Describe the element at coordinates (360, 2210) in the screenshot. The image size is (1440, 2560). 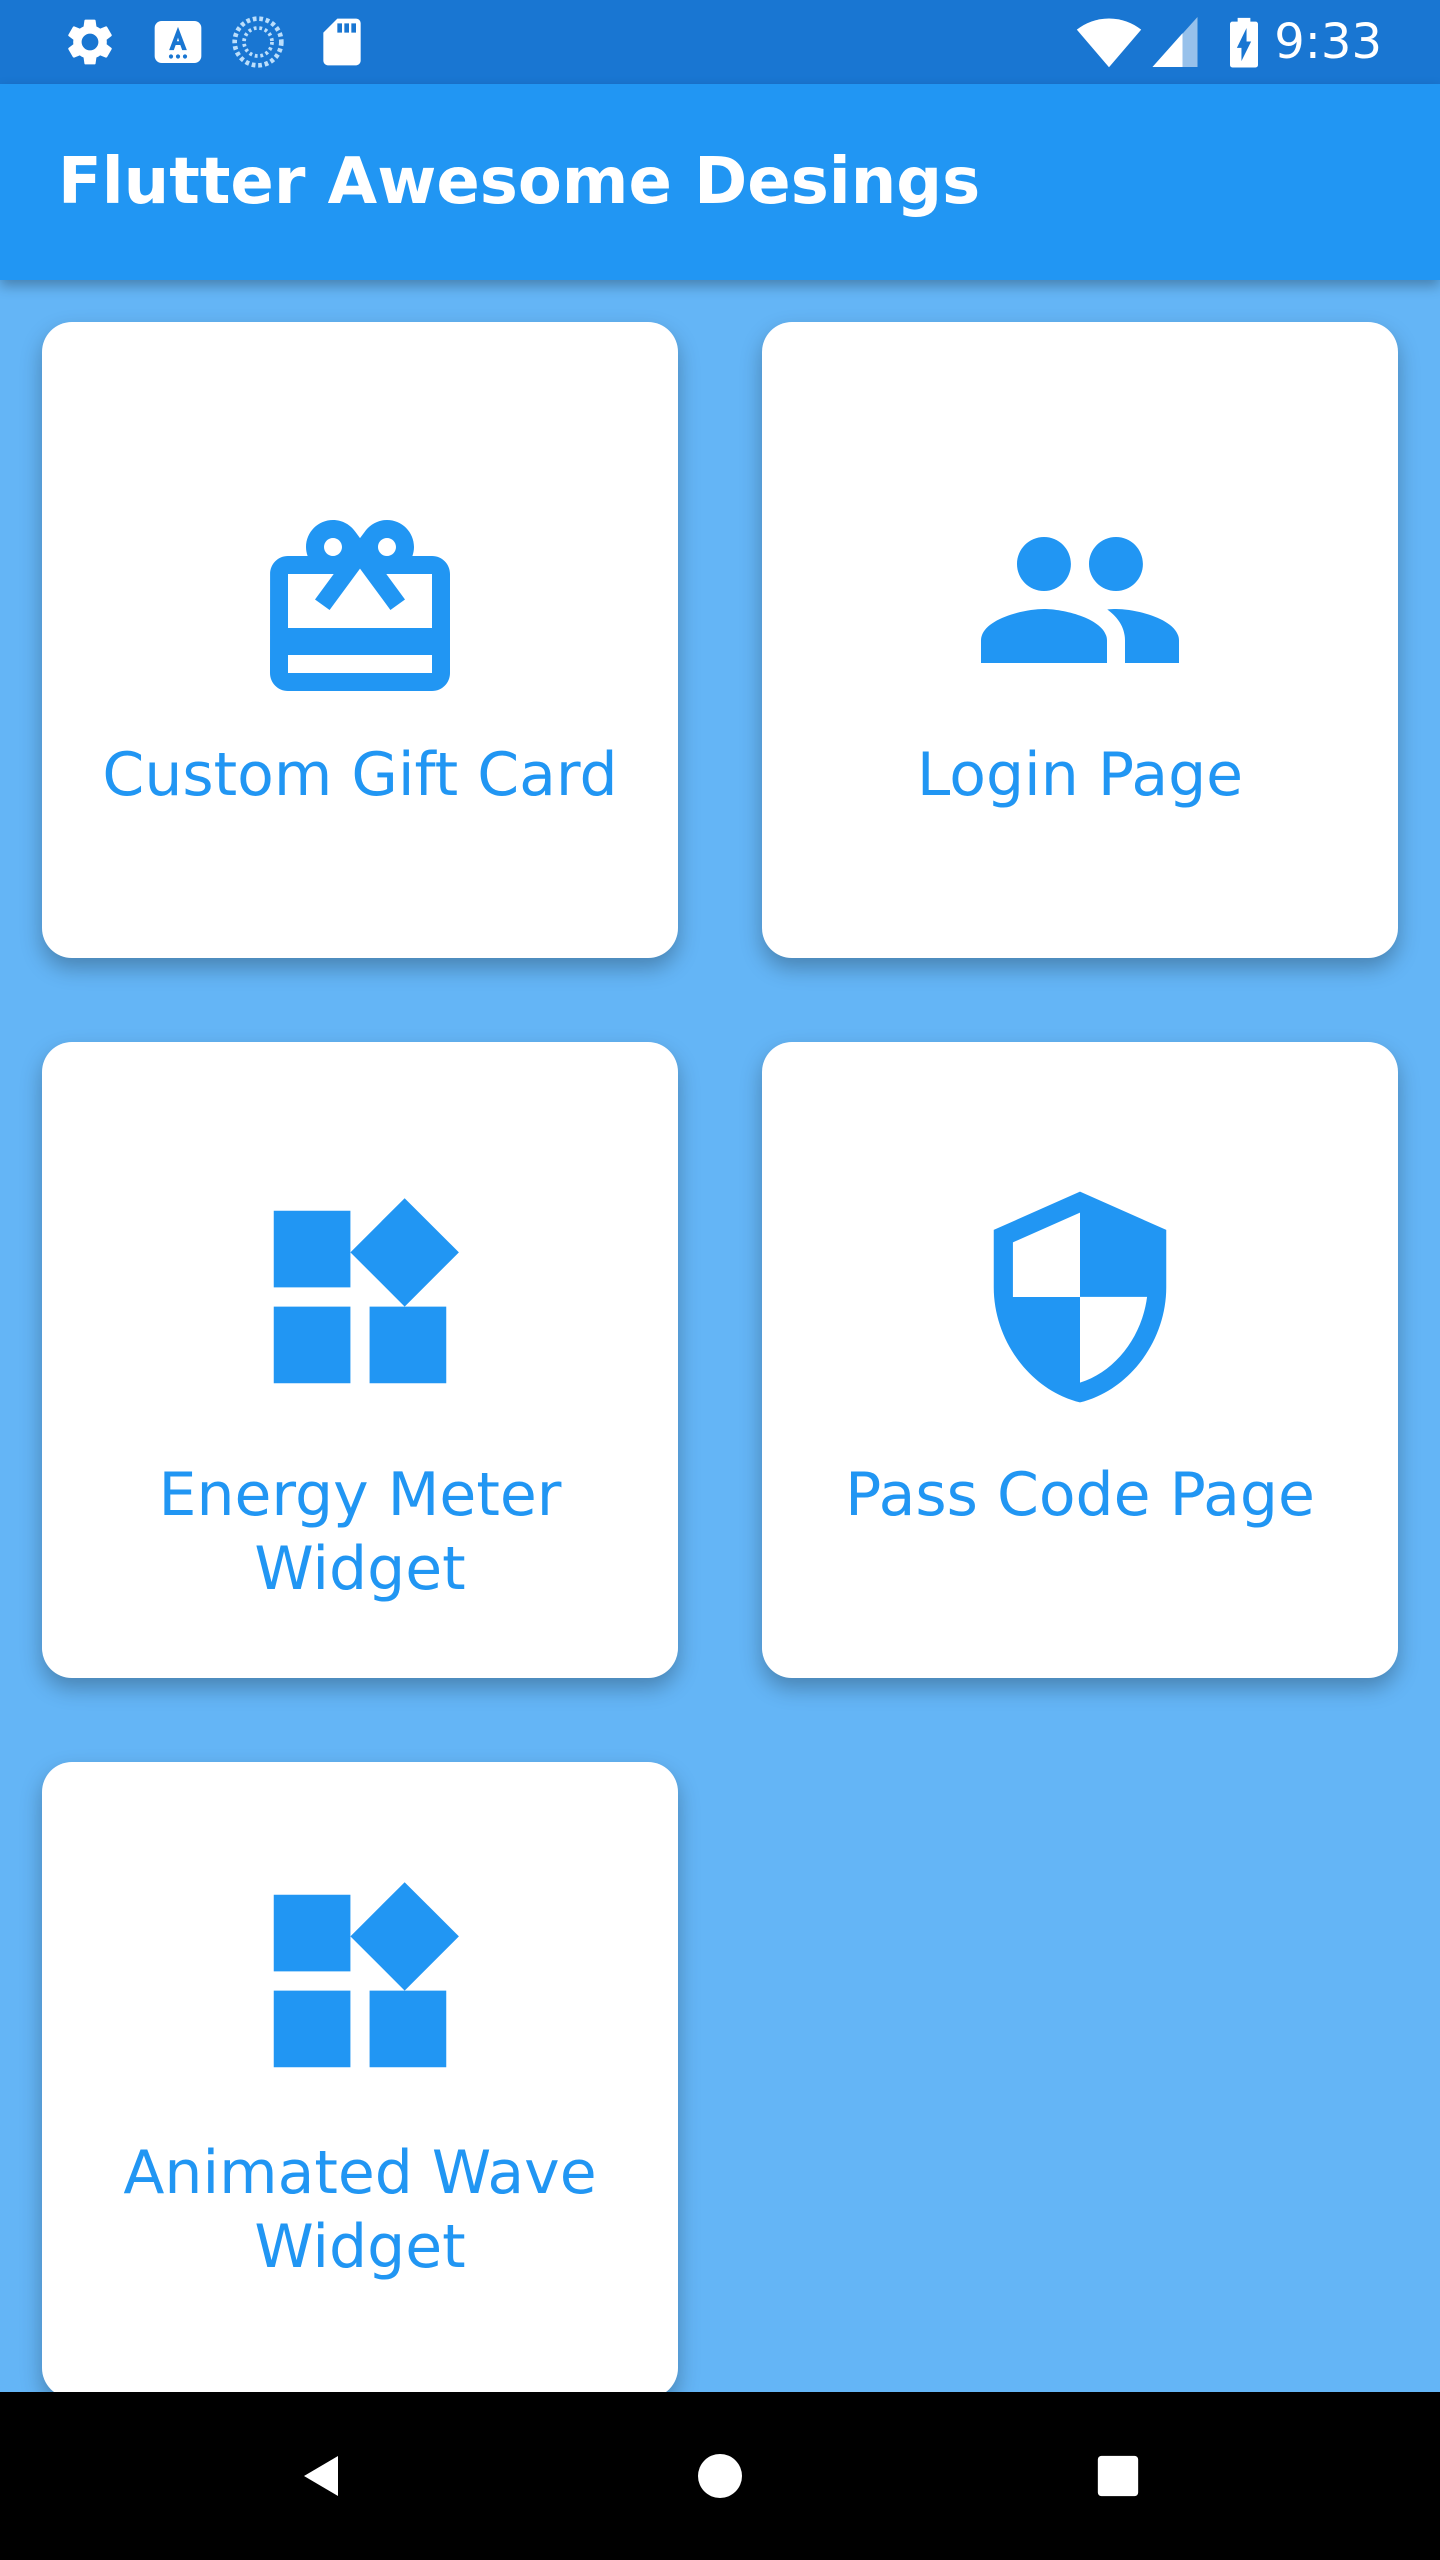
I see `card-label: Animated Wave Widget` at that location.